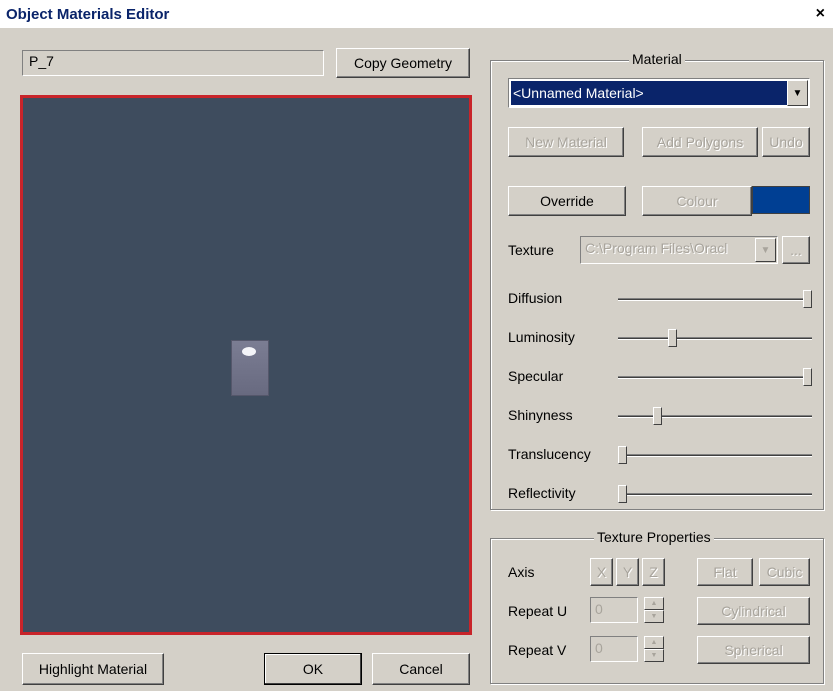  What do you see at coordinates (538, 611) in the screenshot?
I see `repeat-u-label: Repeat U` at bounding box center [538, 611].